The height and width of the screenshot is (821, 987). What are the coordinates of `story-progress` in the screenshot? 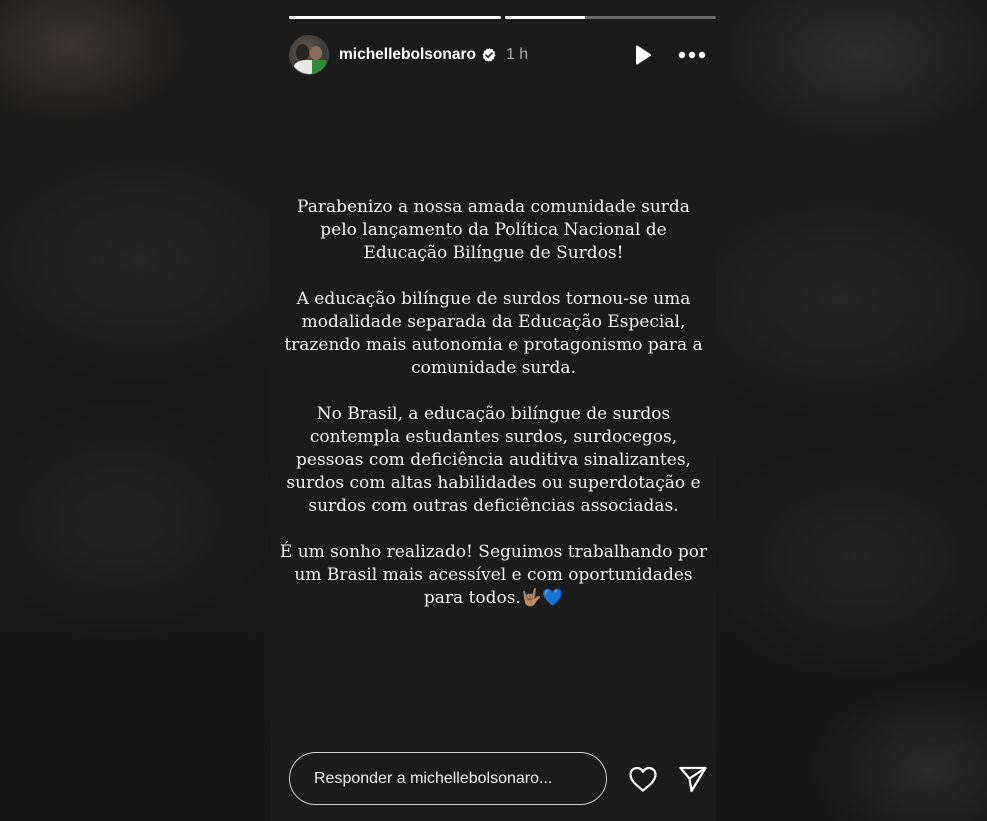 It's located at (502, 17).